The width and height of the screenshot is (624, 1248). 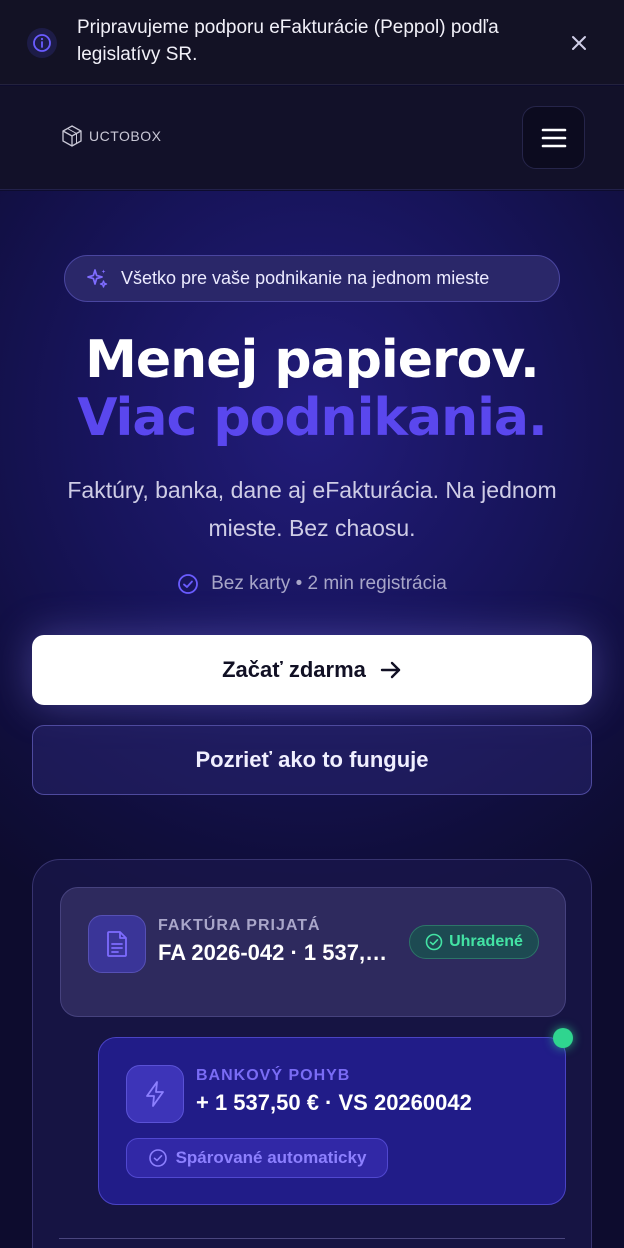 What do you see at coordinates (239, 925) in the screenshot?
I see `invoice-kicker: FAKTÚRA PRIJATÁ` at bounding box center [239, 925].